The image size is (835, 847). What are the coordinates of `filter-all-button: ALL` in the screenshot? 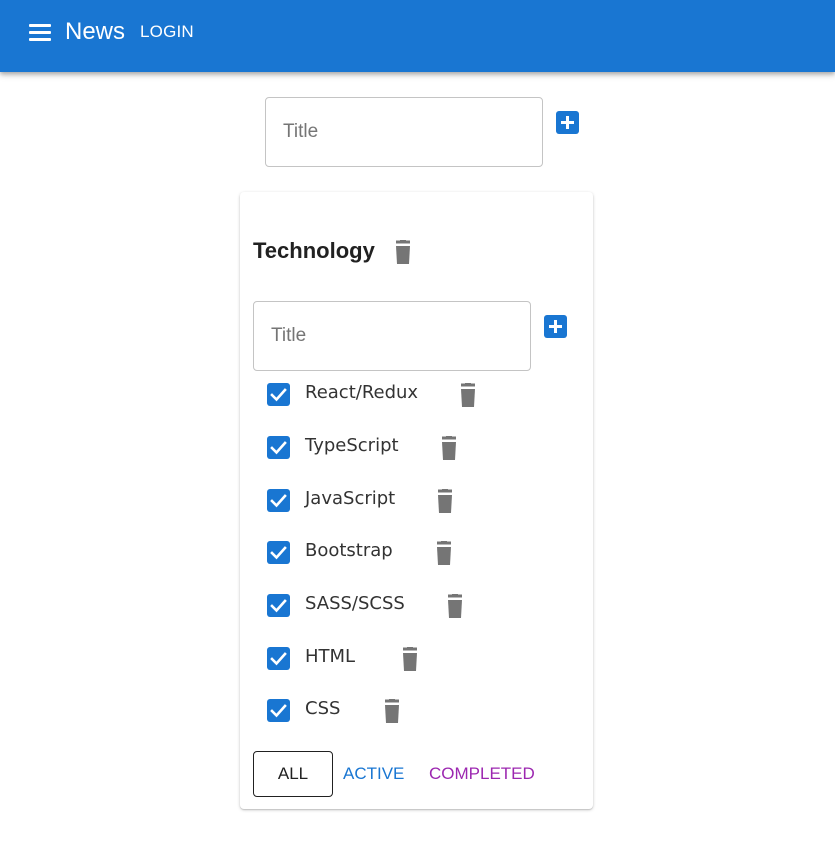 It's located at (293, 774).